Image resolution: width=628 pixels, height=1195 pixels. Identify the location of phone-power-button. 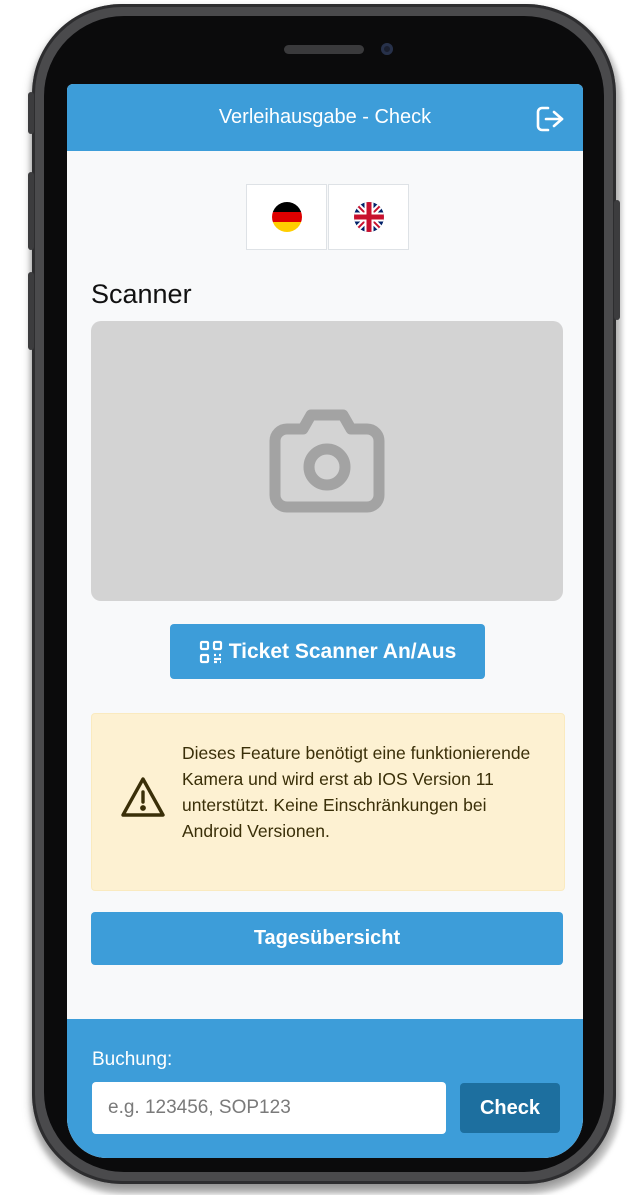
(617, 260).